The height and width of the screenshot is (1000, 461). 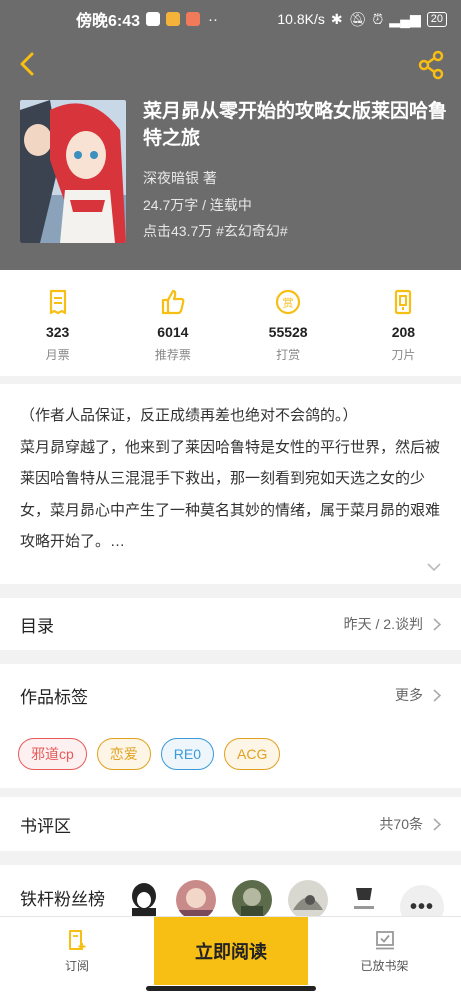 I want to click on tag-chip: ACG, so click(x=252, y=754).